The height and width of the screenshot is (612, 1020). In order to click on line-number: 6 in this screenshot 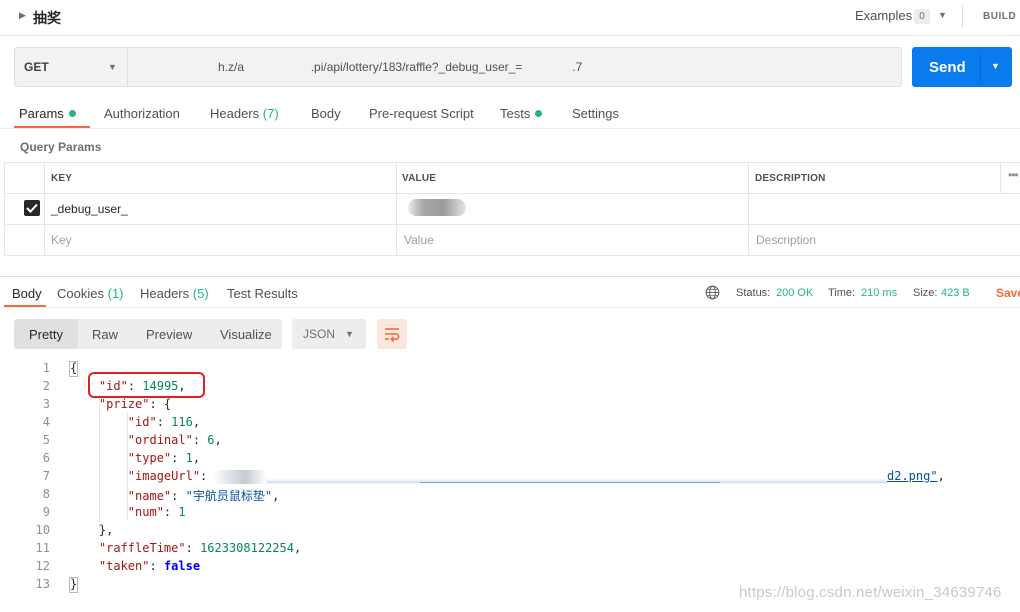, I will do `click(46, 458)`.